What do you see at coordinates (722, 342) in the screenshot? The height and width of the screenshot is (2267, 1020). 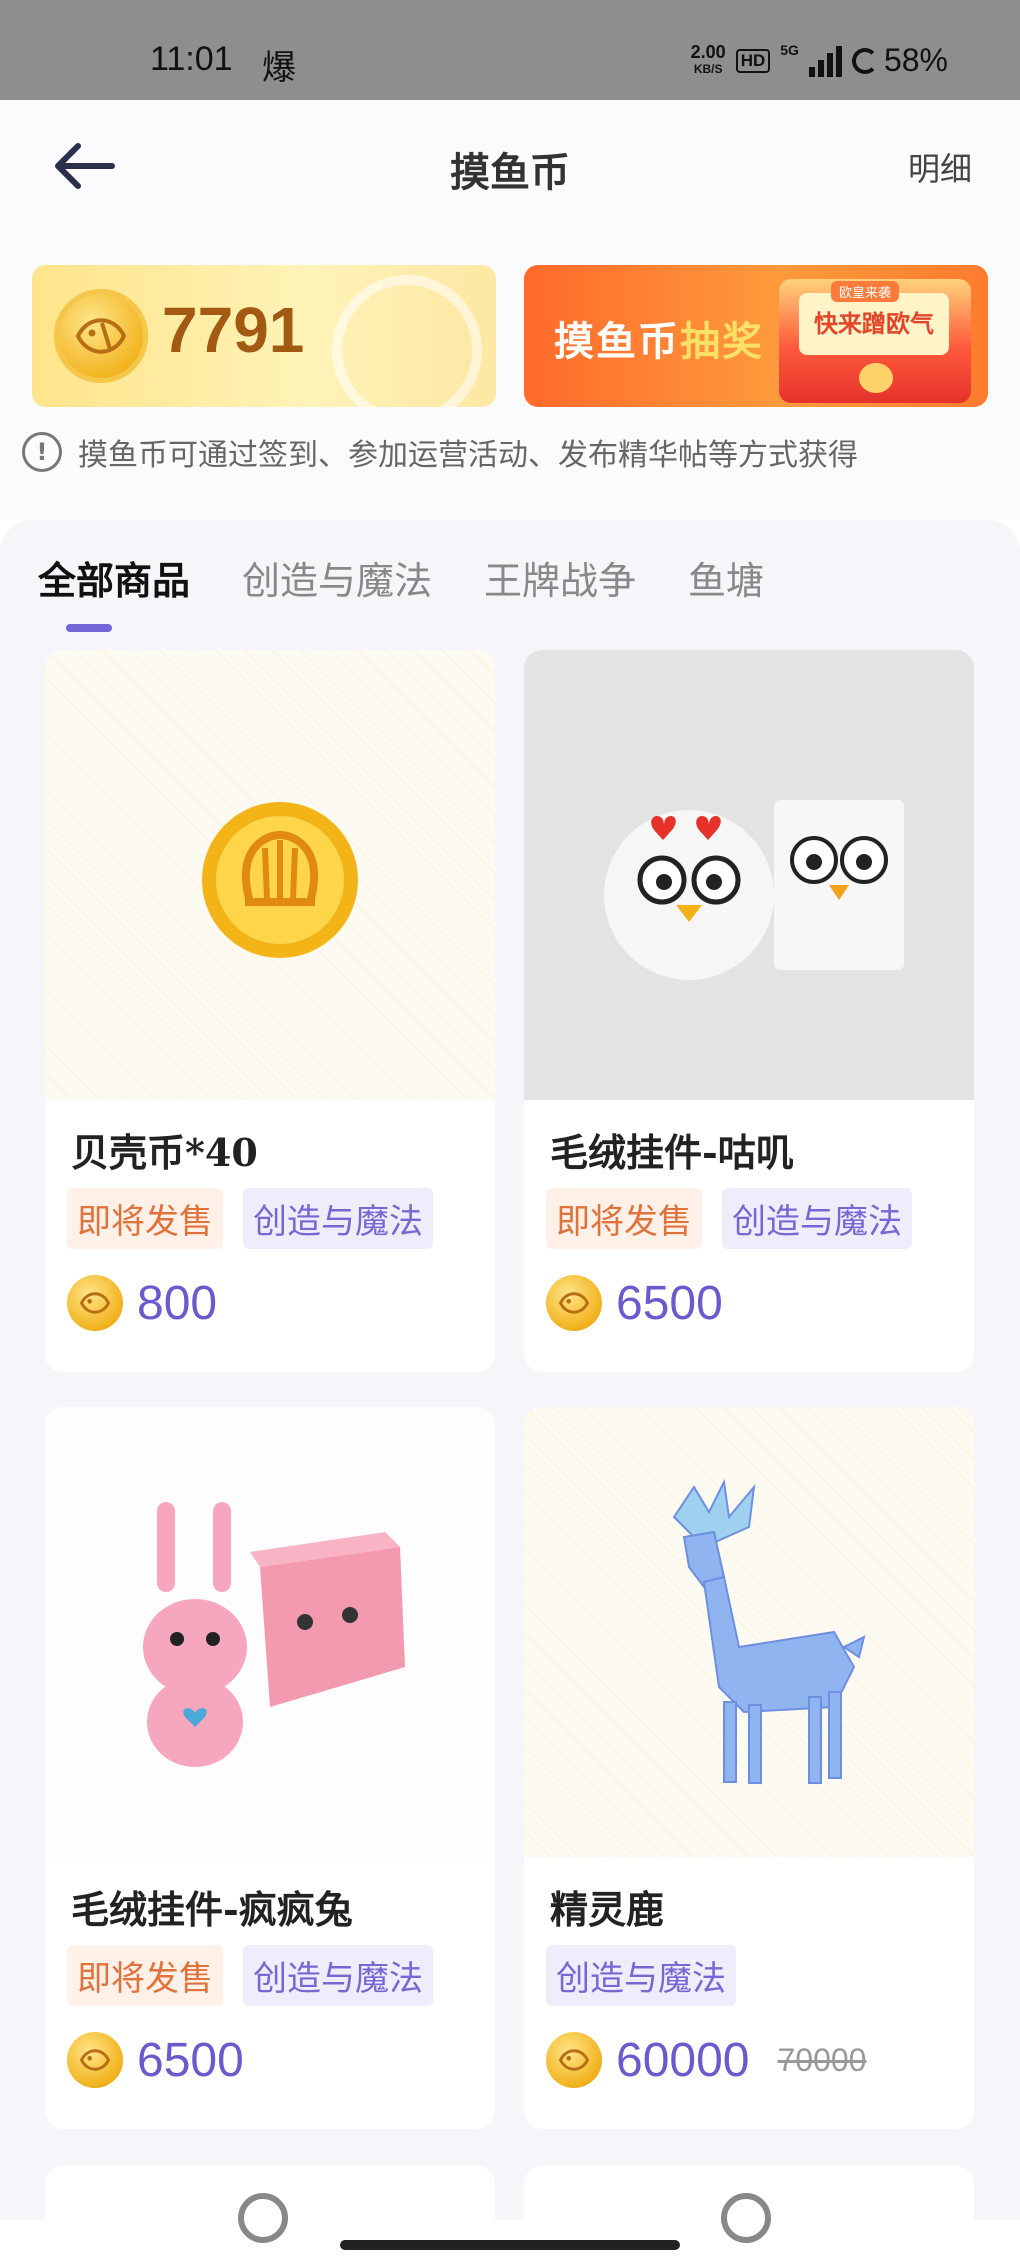 I see `lottery-title-part2: 抽奖` at bounding box center [722, 342].